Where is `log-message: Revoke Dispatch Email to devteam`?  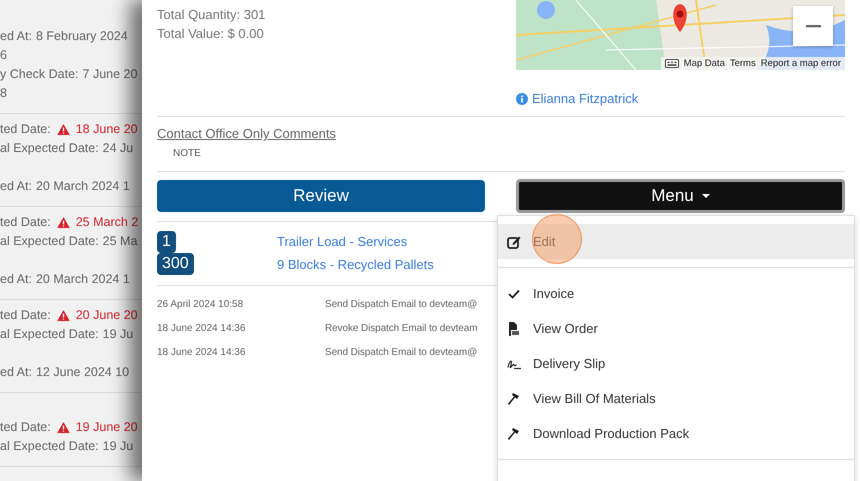
log-message: Revoke Dispatch Email to devteam is located at coordinates (401, 328).